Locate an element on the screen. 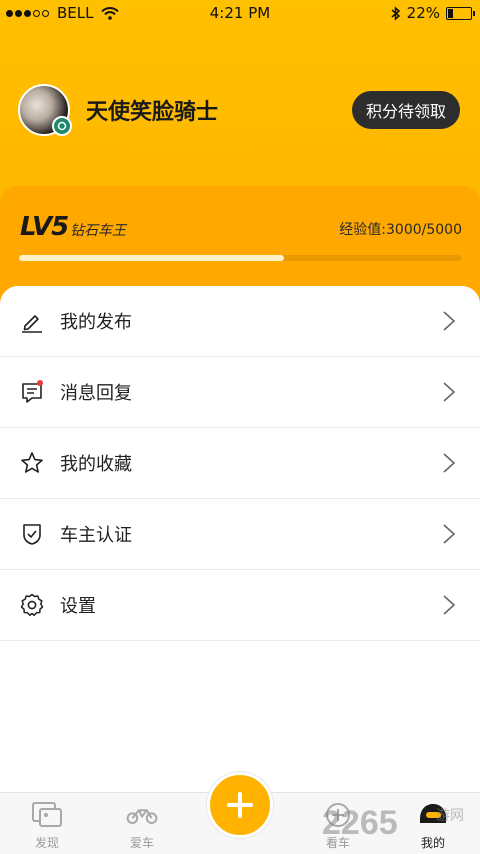 This screenshot has width=480, height=854. menu-label-my-posts: 我的发布 is located at coordinates (96, 322).